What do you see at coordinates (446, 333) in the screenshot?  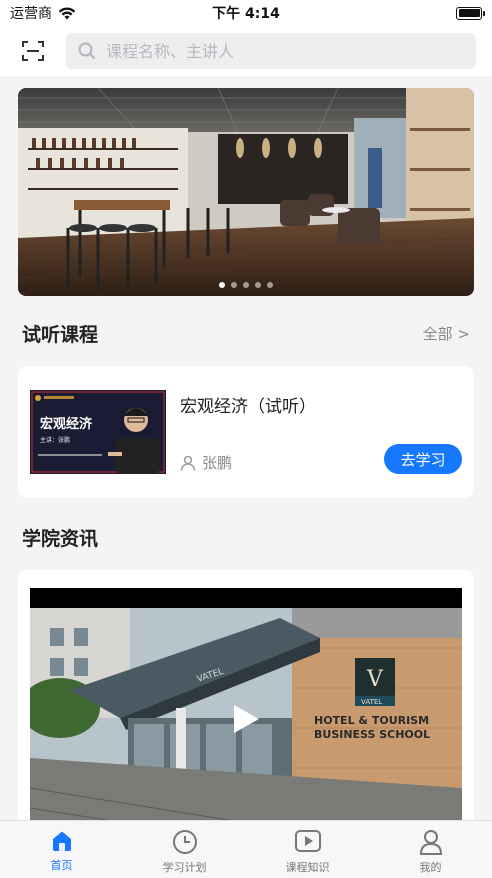 I see `view-all-link: 全部 >` at bounding box center [446, 333].